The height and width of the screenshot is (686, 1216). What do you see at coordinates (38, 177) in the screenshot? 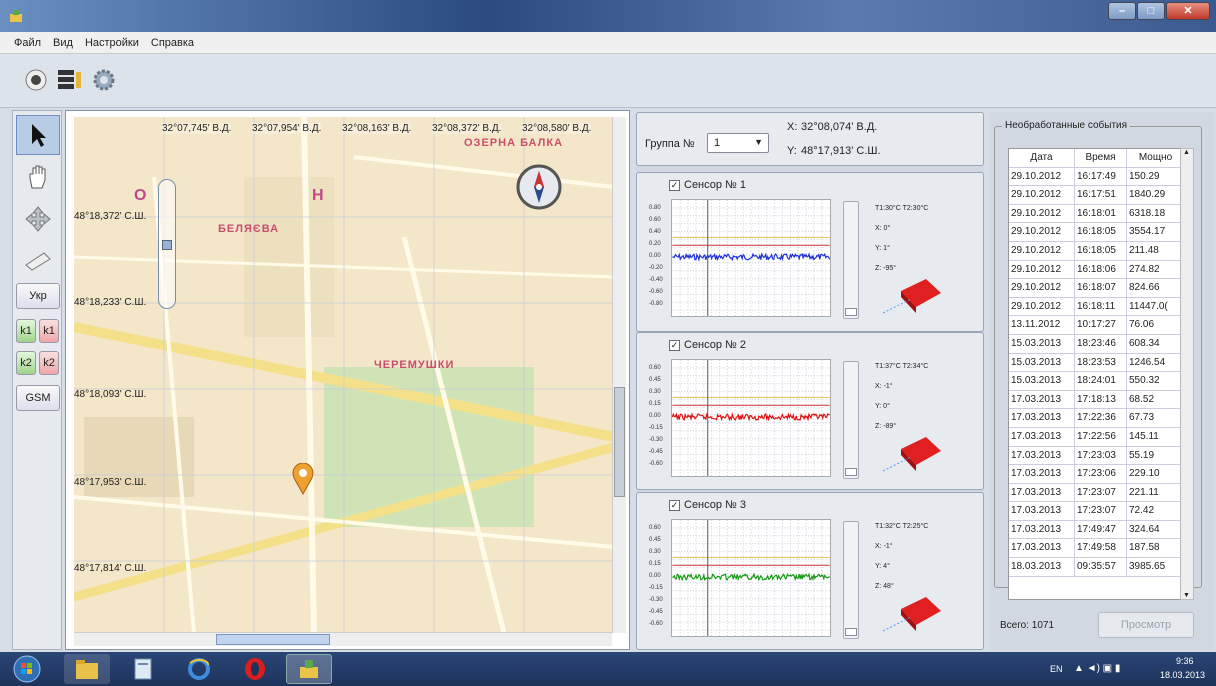
I see `hand-icon` at bounding box center [38, 177].